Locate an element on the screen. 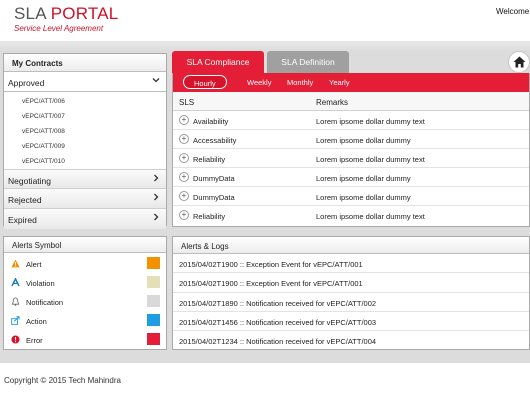 The height and width of the screenshot is (400, 530). legend-notification-label: Notification is located at coordinates (45, 302).